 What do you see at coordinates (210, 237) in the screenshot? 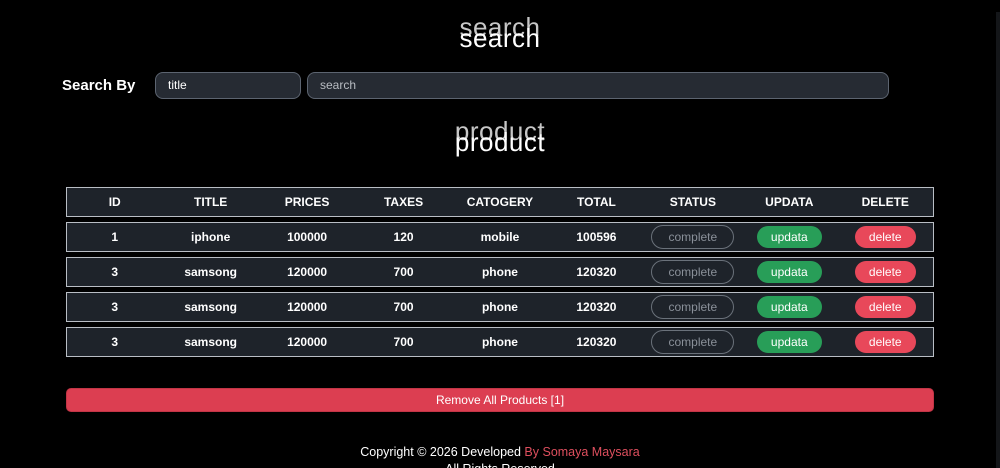
I see `cell-title: iphone` at bounding box center [210, 237].